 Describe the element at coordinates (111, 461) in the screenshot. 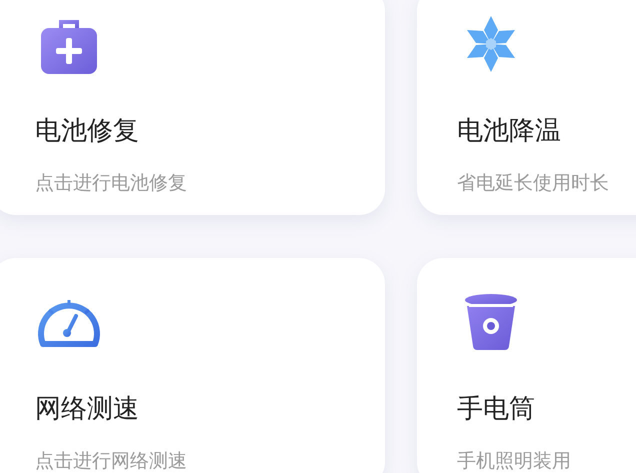

I see `card-subtitle: 点击进行网络测速` at that location.